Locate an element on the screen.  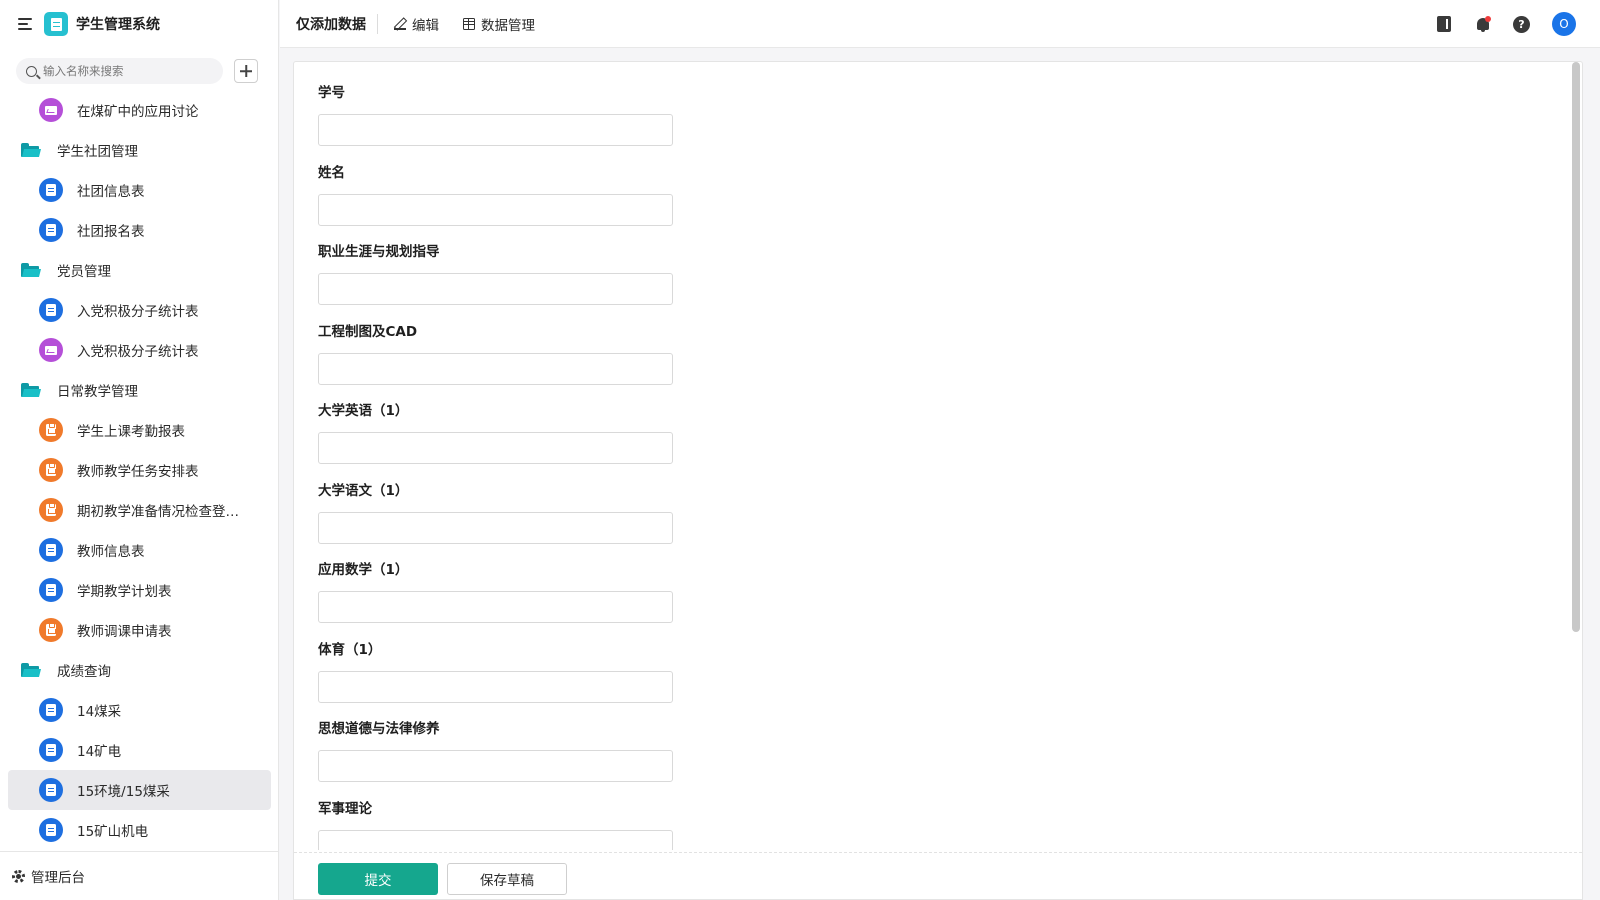
sidebar-item: 教师调课申请表 is located at coordinates (139, 630).